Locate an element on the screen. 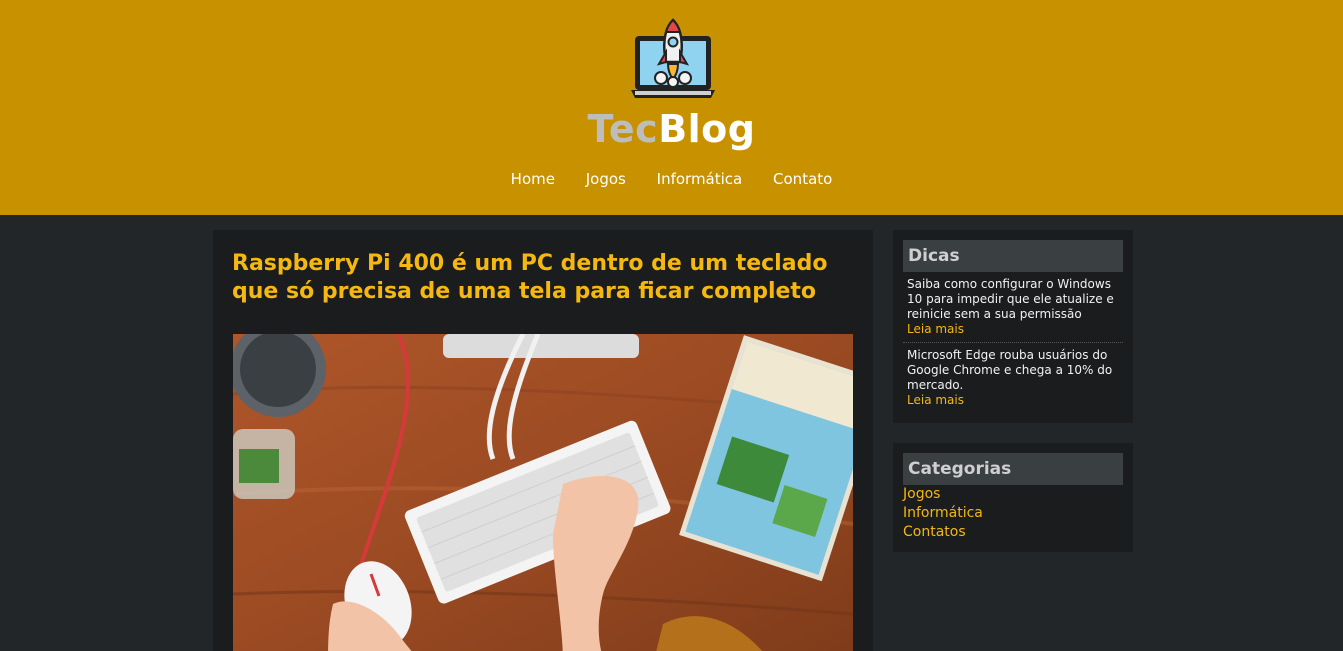 This screenshot has height=651, width=1343. tip-divider is located at coordinates (1013, 342).